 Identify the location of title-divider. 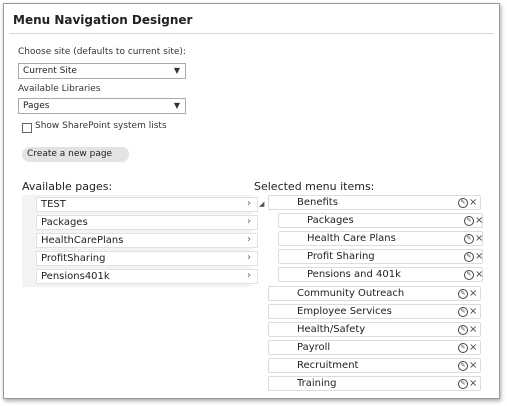
(251, 33).